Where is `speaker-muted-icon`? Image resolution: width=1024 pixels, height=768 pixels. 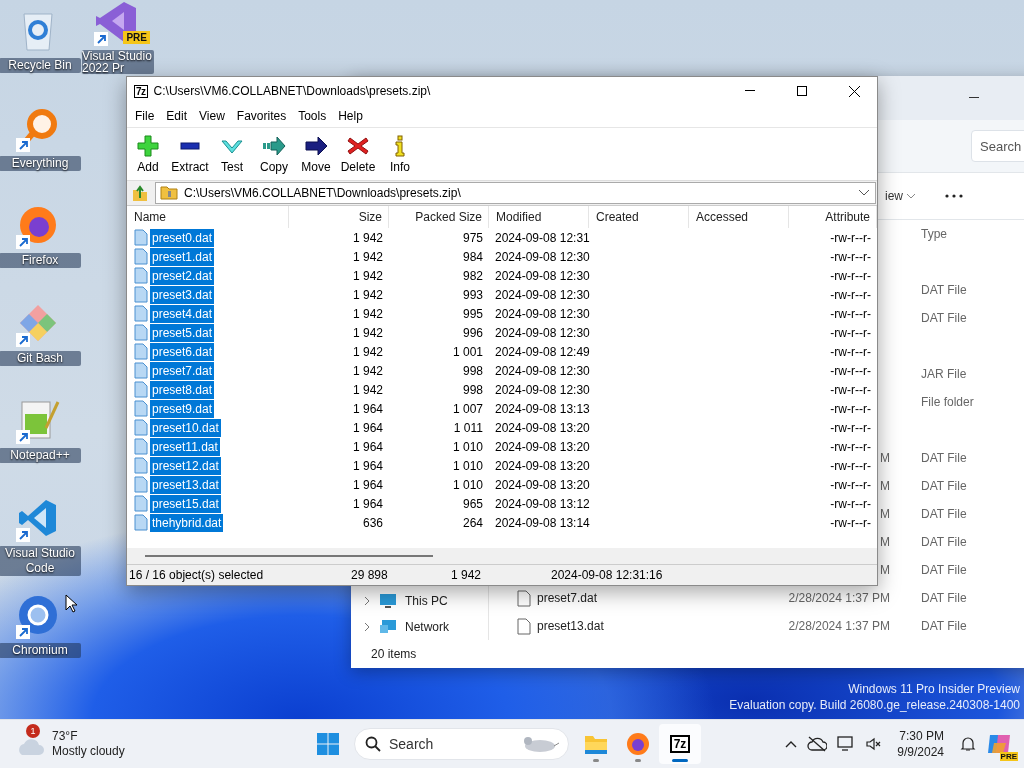 speaker-muted-icon is located at coordinates (873, 744).